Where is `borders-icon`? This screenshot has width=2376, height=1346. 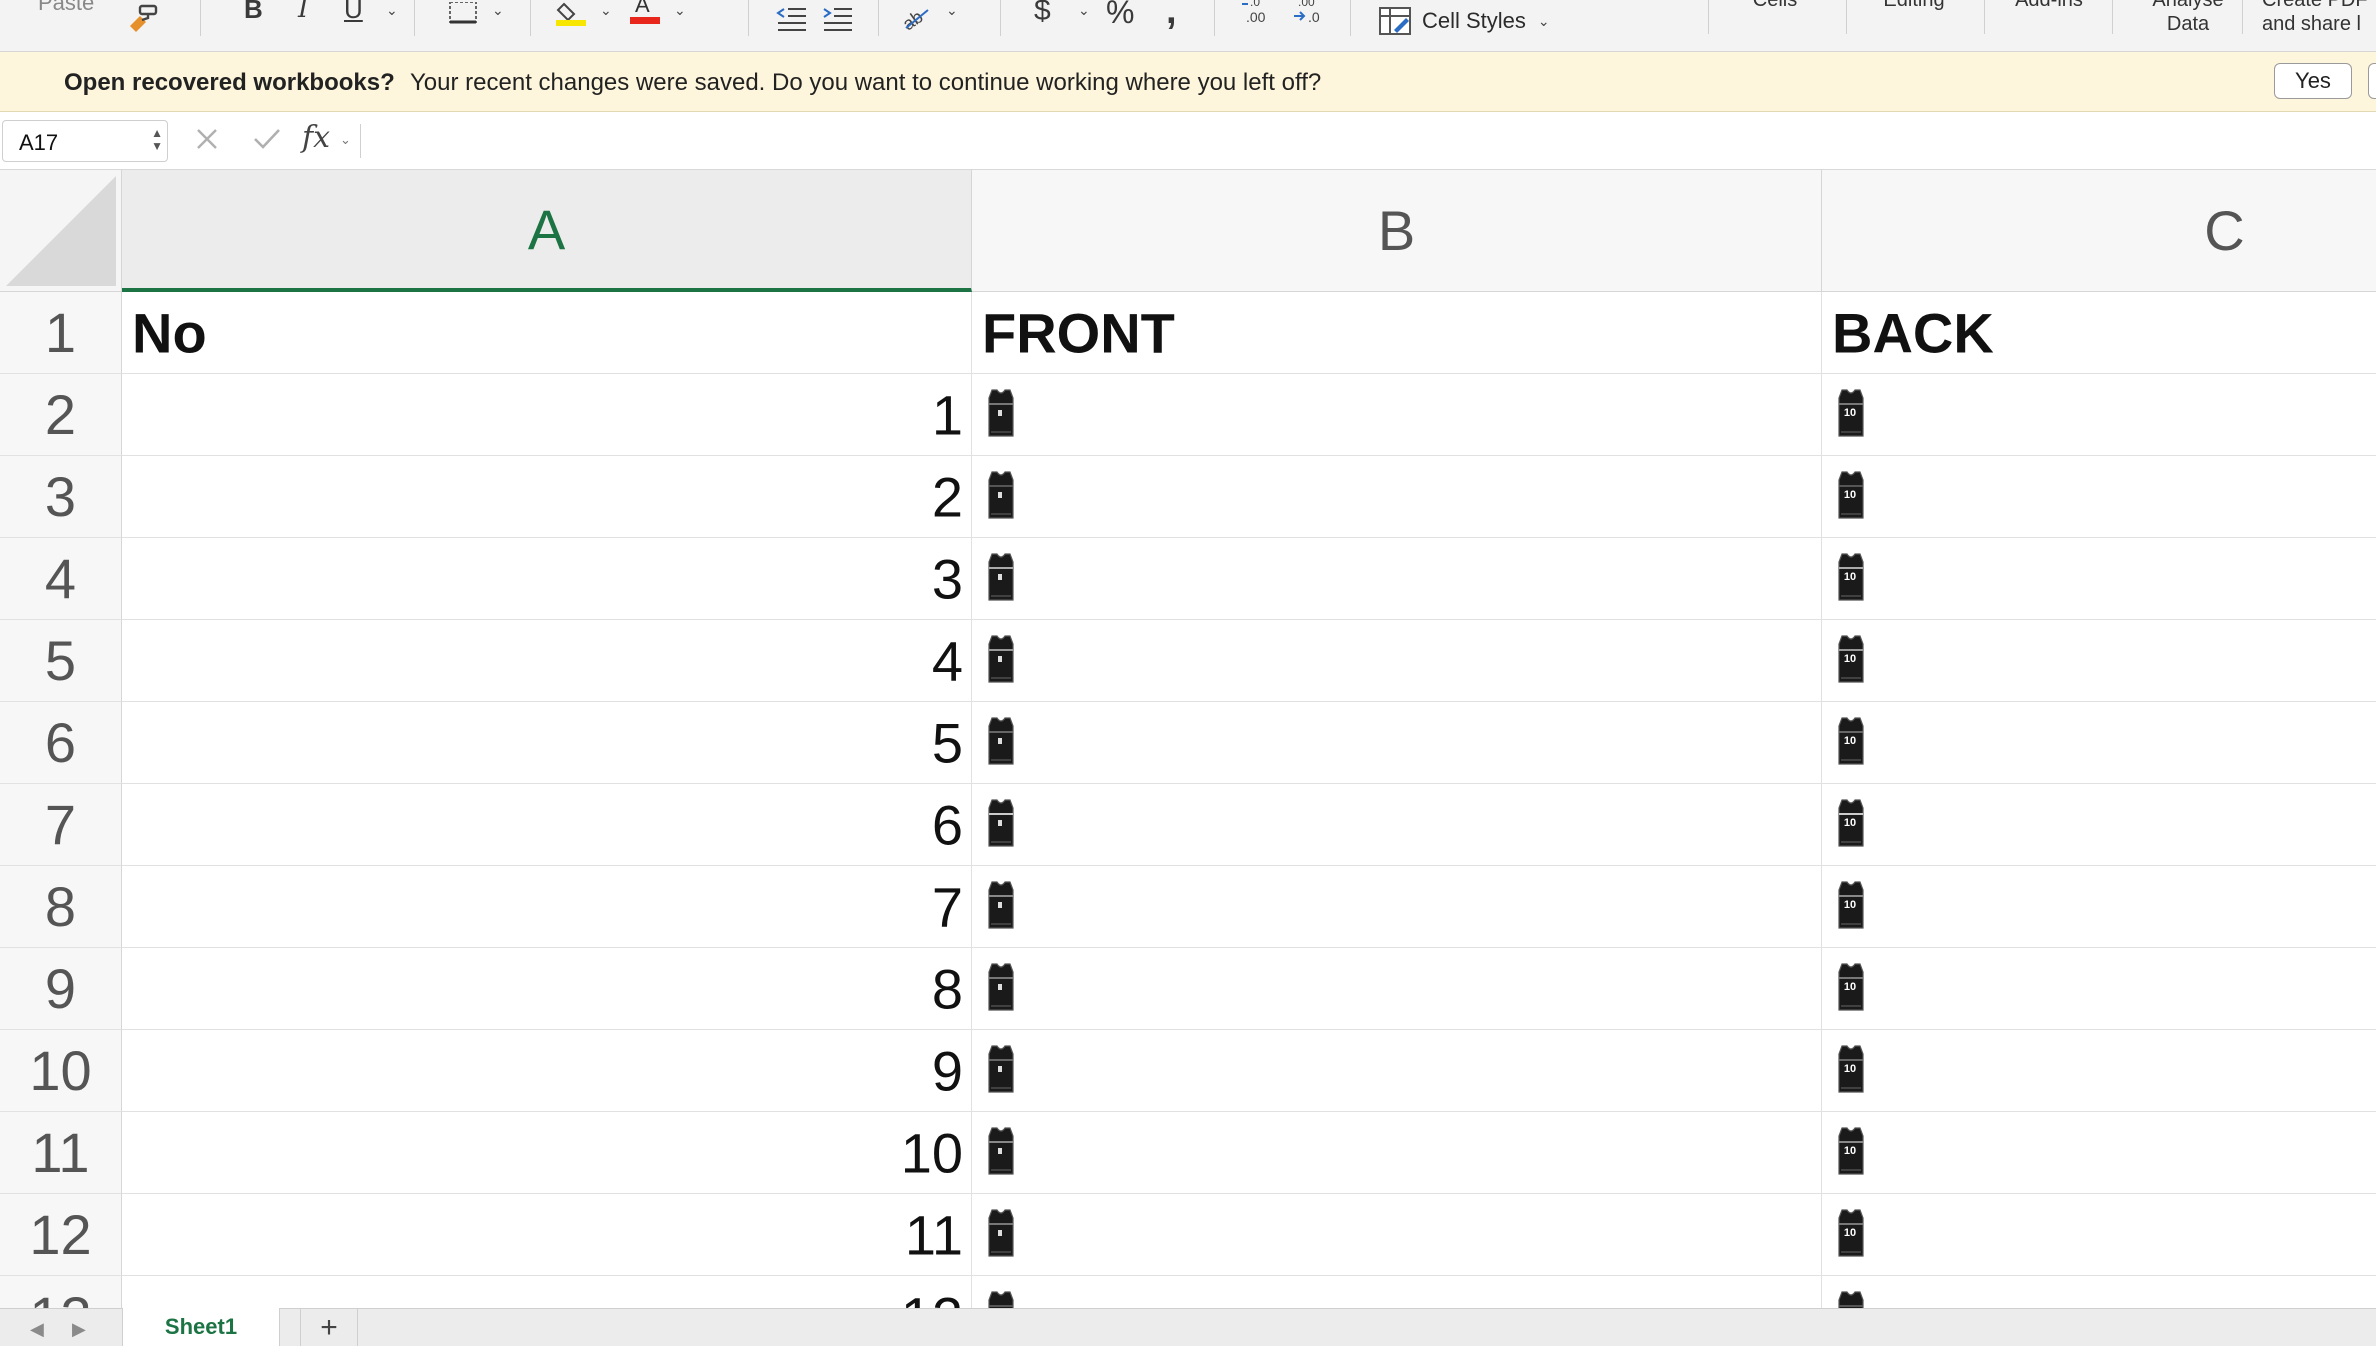
borders-icon is located at coordinates (463, 13).